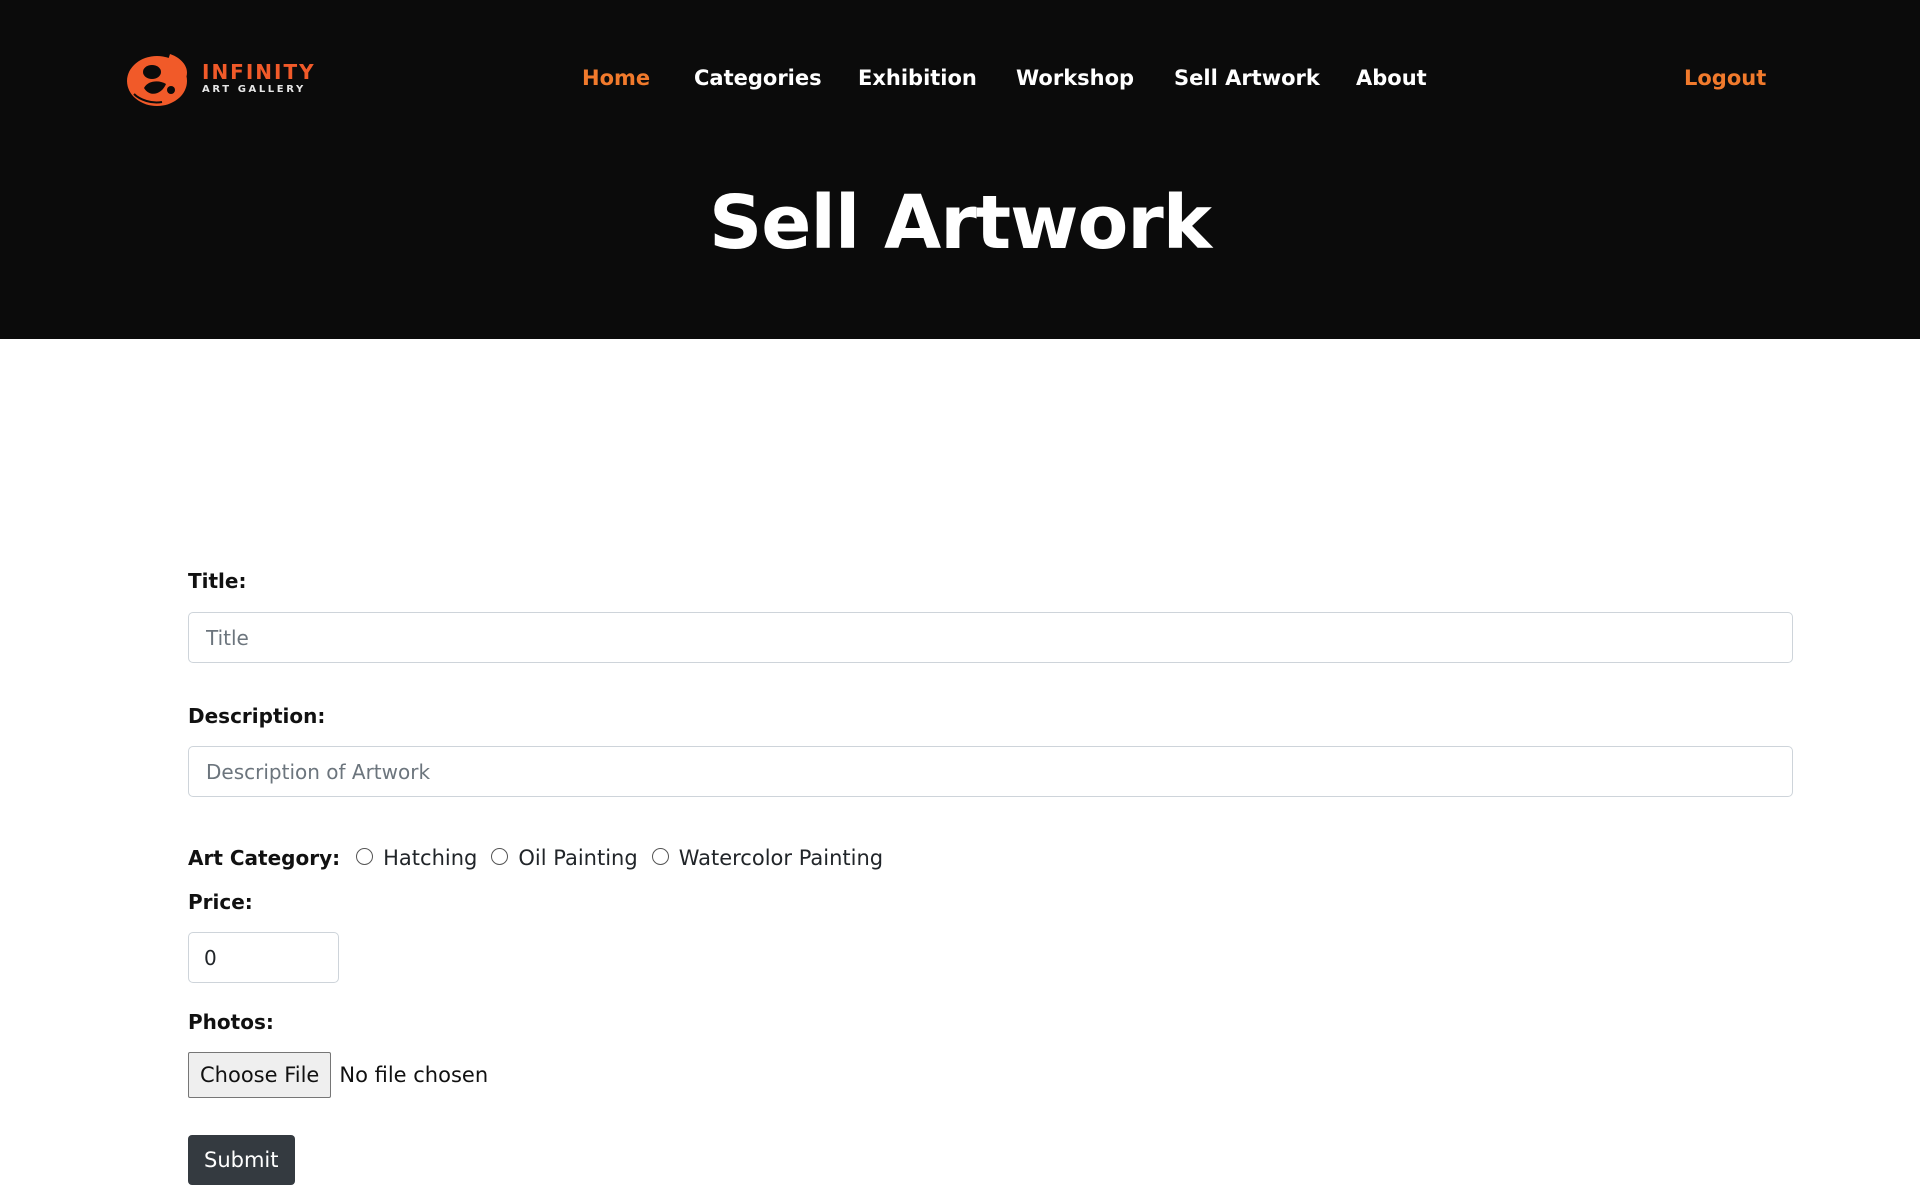 The image size is (1920, 1185). I want to click on nav-item-categories: Categories, so click(758, 78).